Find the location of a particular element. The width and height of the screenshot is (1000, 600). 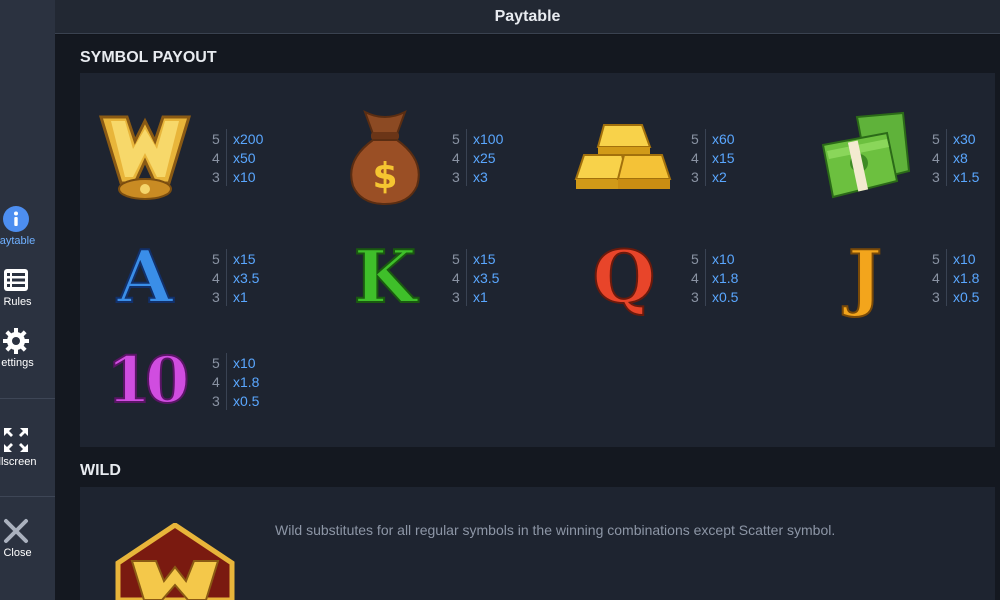

symbol-payout-title: SYMBOL PAYOUT is located at coordinates (148, 57).